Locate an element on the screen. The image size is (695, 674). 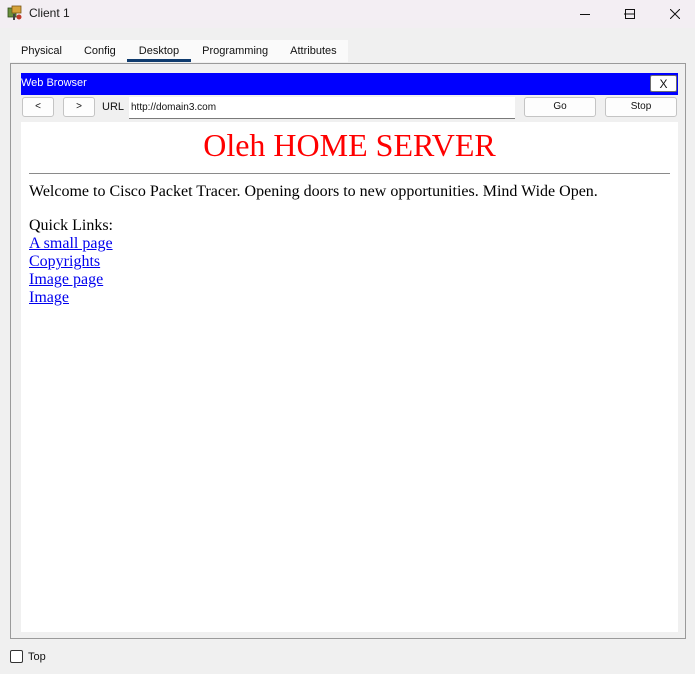
minimize-window-button is located at coordinates (585, 14).